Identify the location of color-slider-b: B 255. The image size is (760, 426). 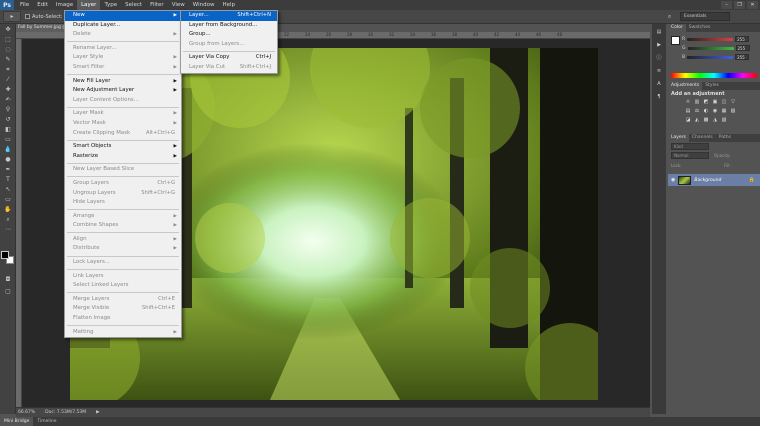
(716, 57).